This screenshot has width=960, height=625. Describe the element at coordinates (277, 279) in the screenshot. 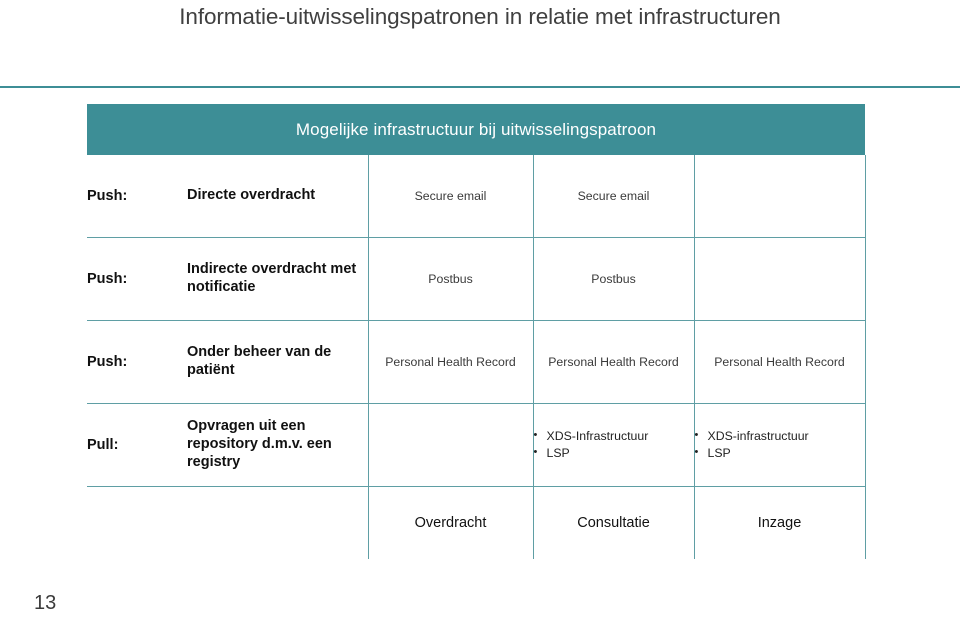

I see `row-description: Indirecte overdracht met notificatie` at that location.